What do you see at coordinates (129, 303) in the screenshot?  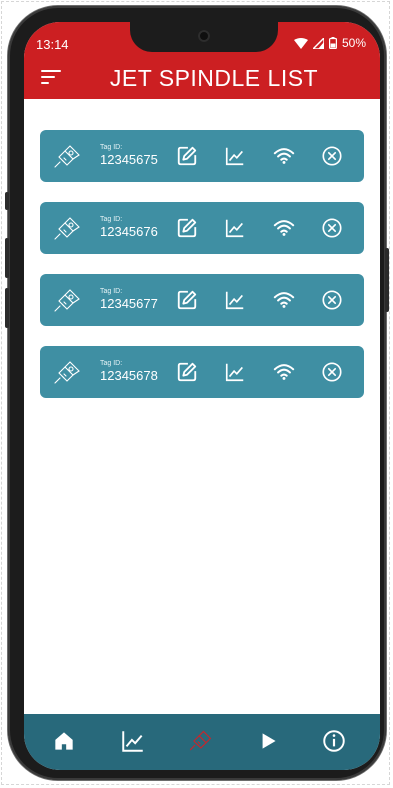 I see `tag-id-value: 12345677` at bounding box center [129, 303].